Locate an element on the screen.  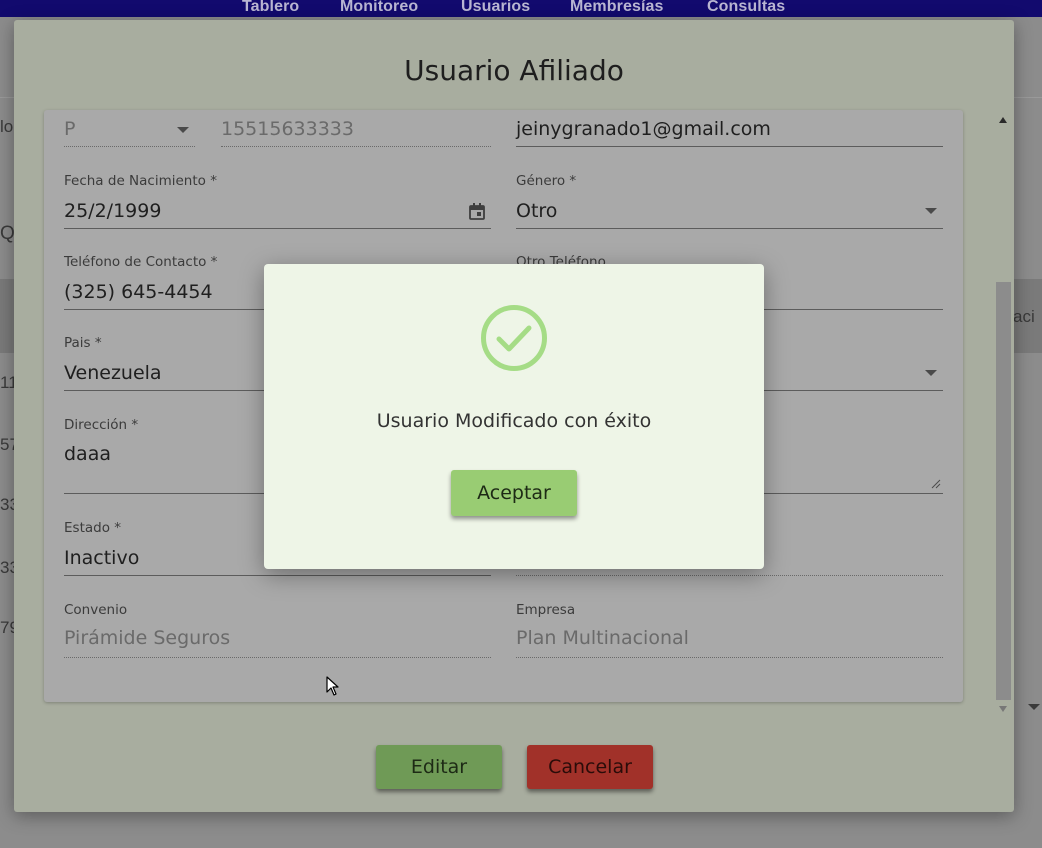
gender-label: Género * is located at coordinates (546, 181).